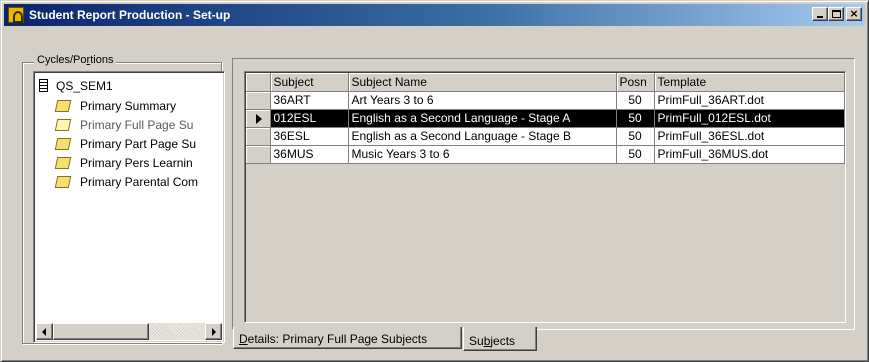  Describe the element at coordinates (43, 85) in the screenshot. I see `cycle-icon` at that location.